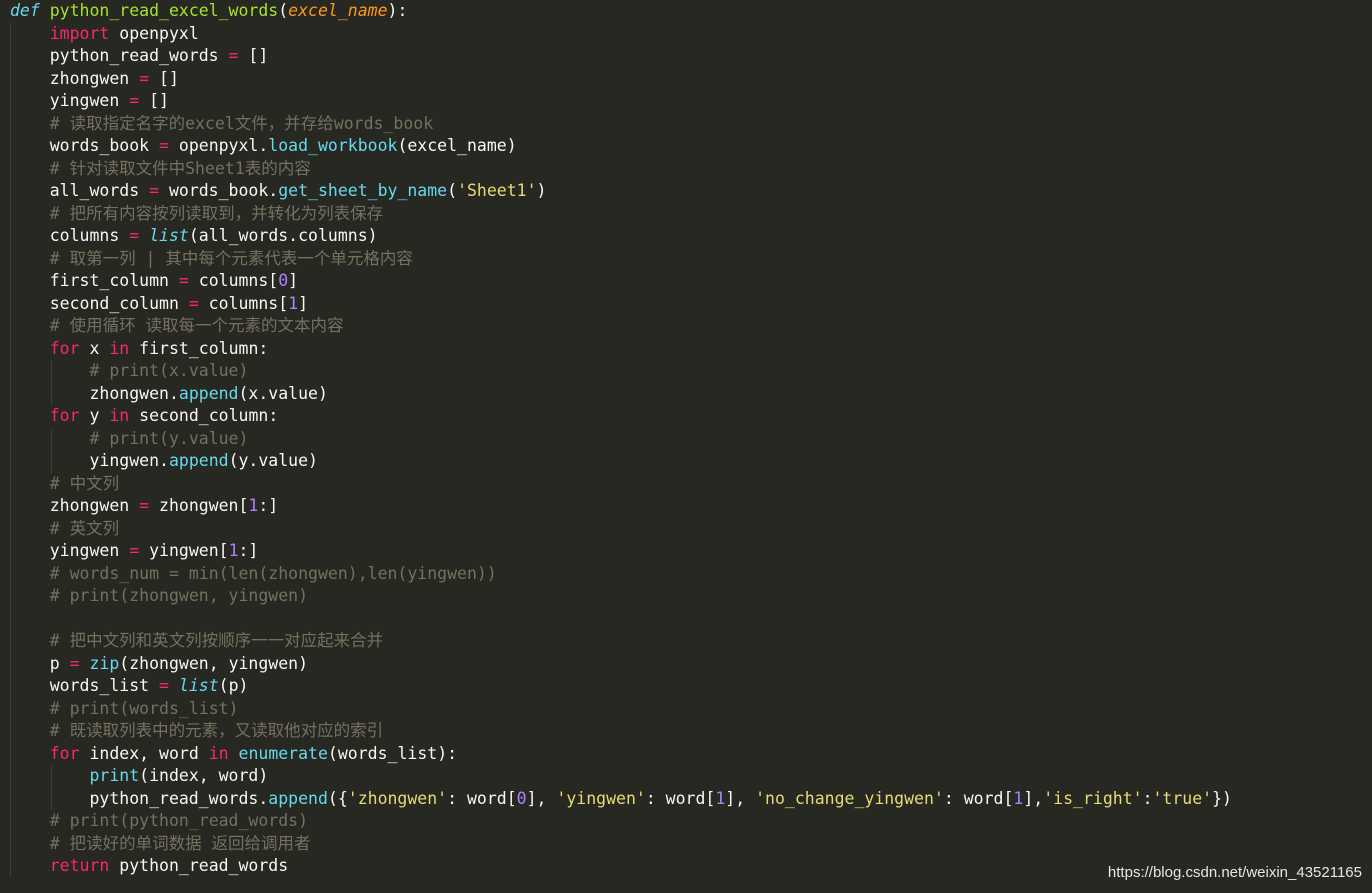 The width and height of the screenshot is (1372, 893). I want to click on code-line: # 既读取列表中的元素，又读取他对应的索引, so click(691, 731).